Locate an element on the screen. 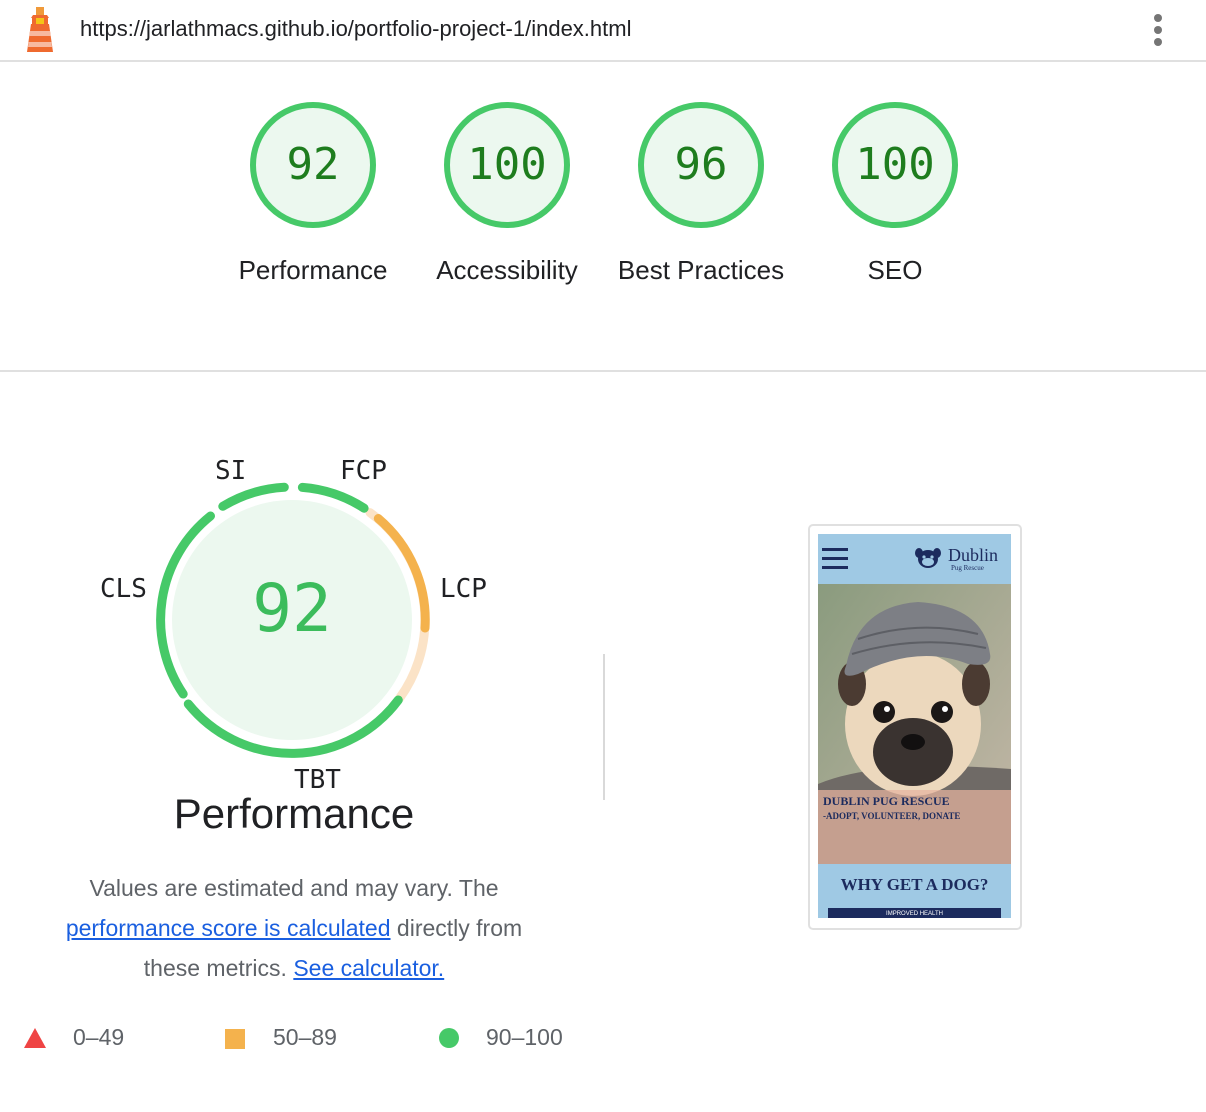 This screenshot has height=1112, width=1206. hamburger-menu-icon is located at coordinates (835, 559).